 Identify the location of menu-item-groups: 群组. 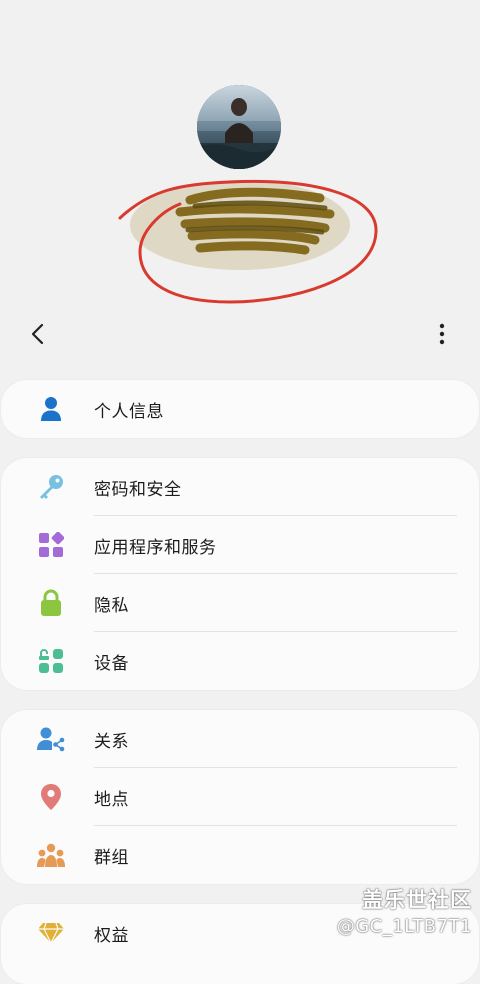
(240, 855).